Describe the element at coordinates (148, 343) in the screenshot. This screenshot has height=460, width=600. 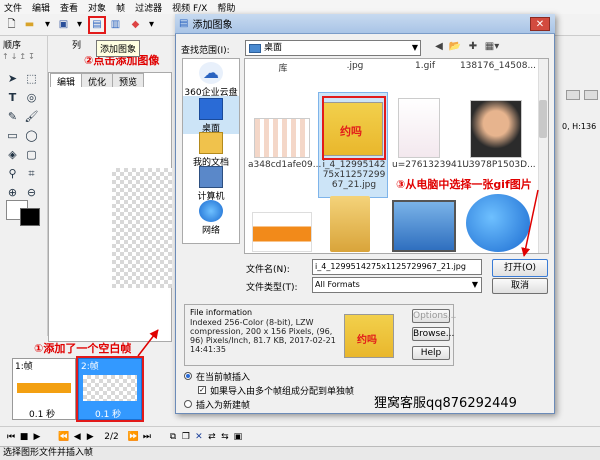
I see `arrow-to-frame` at that location.